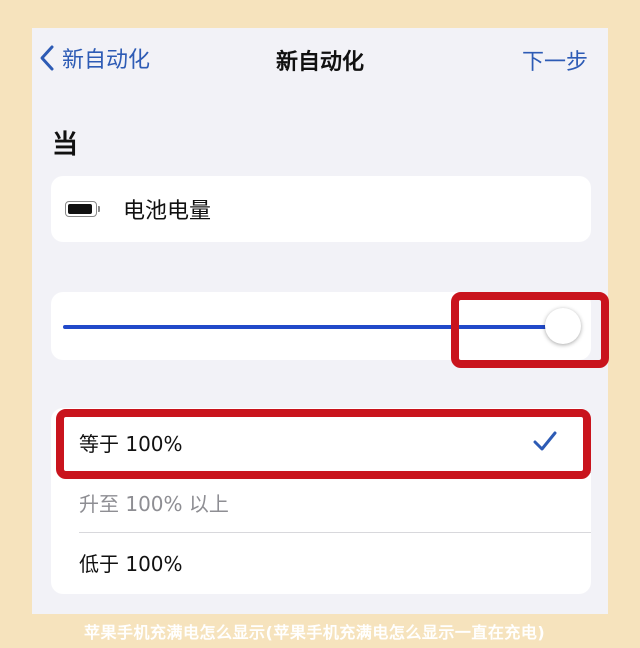 This screenshot has width=640, height=648. I want to click on section-heading: 当, so click(65, 145).